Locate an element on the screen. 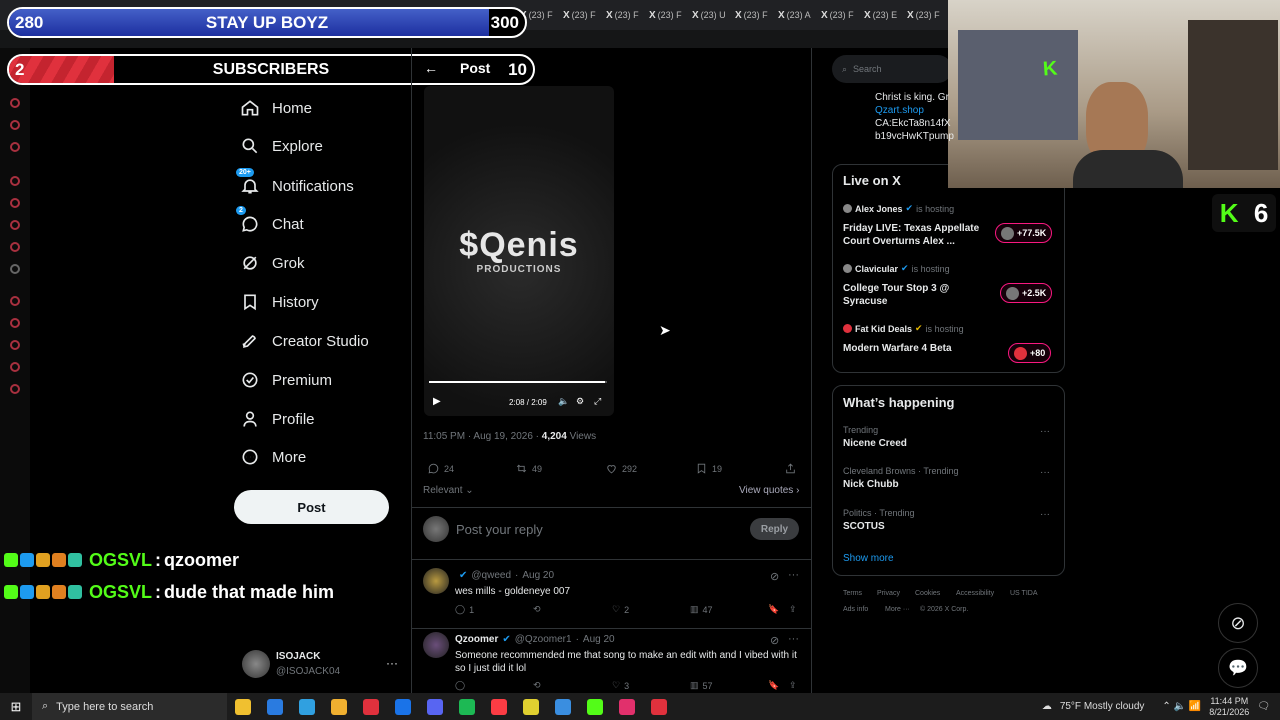  bookmark-count: 19 is located at coordinates (708, 468).